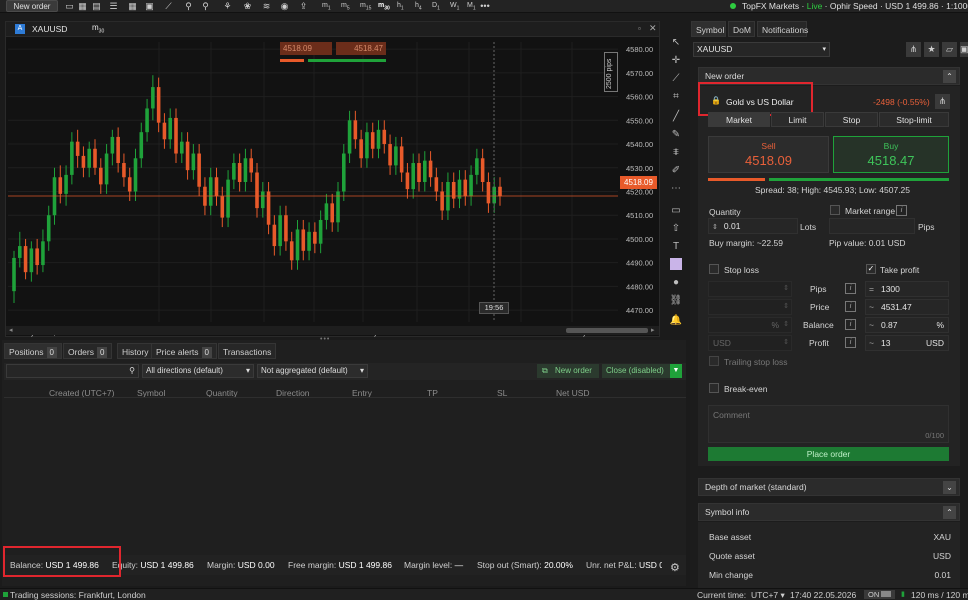 The image size is (968, 600). I want to click on symbol-select: XAUUSD ▾, so click(761, 49).